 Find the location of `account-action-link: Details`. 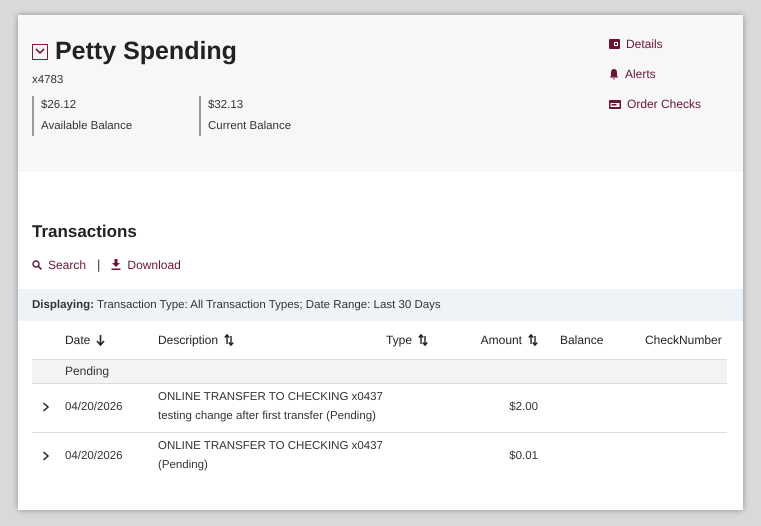

account-action-link: Details is located at coordinates (662, 44).